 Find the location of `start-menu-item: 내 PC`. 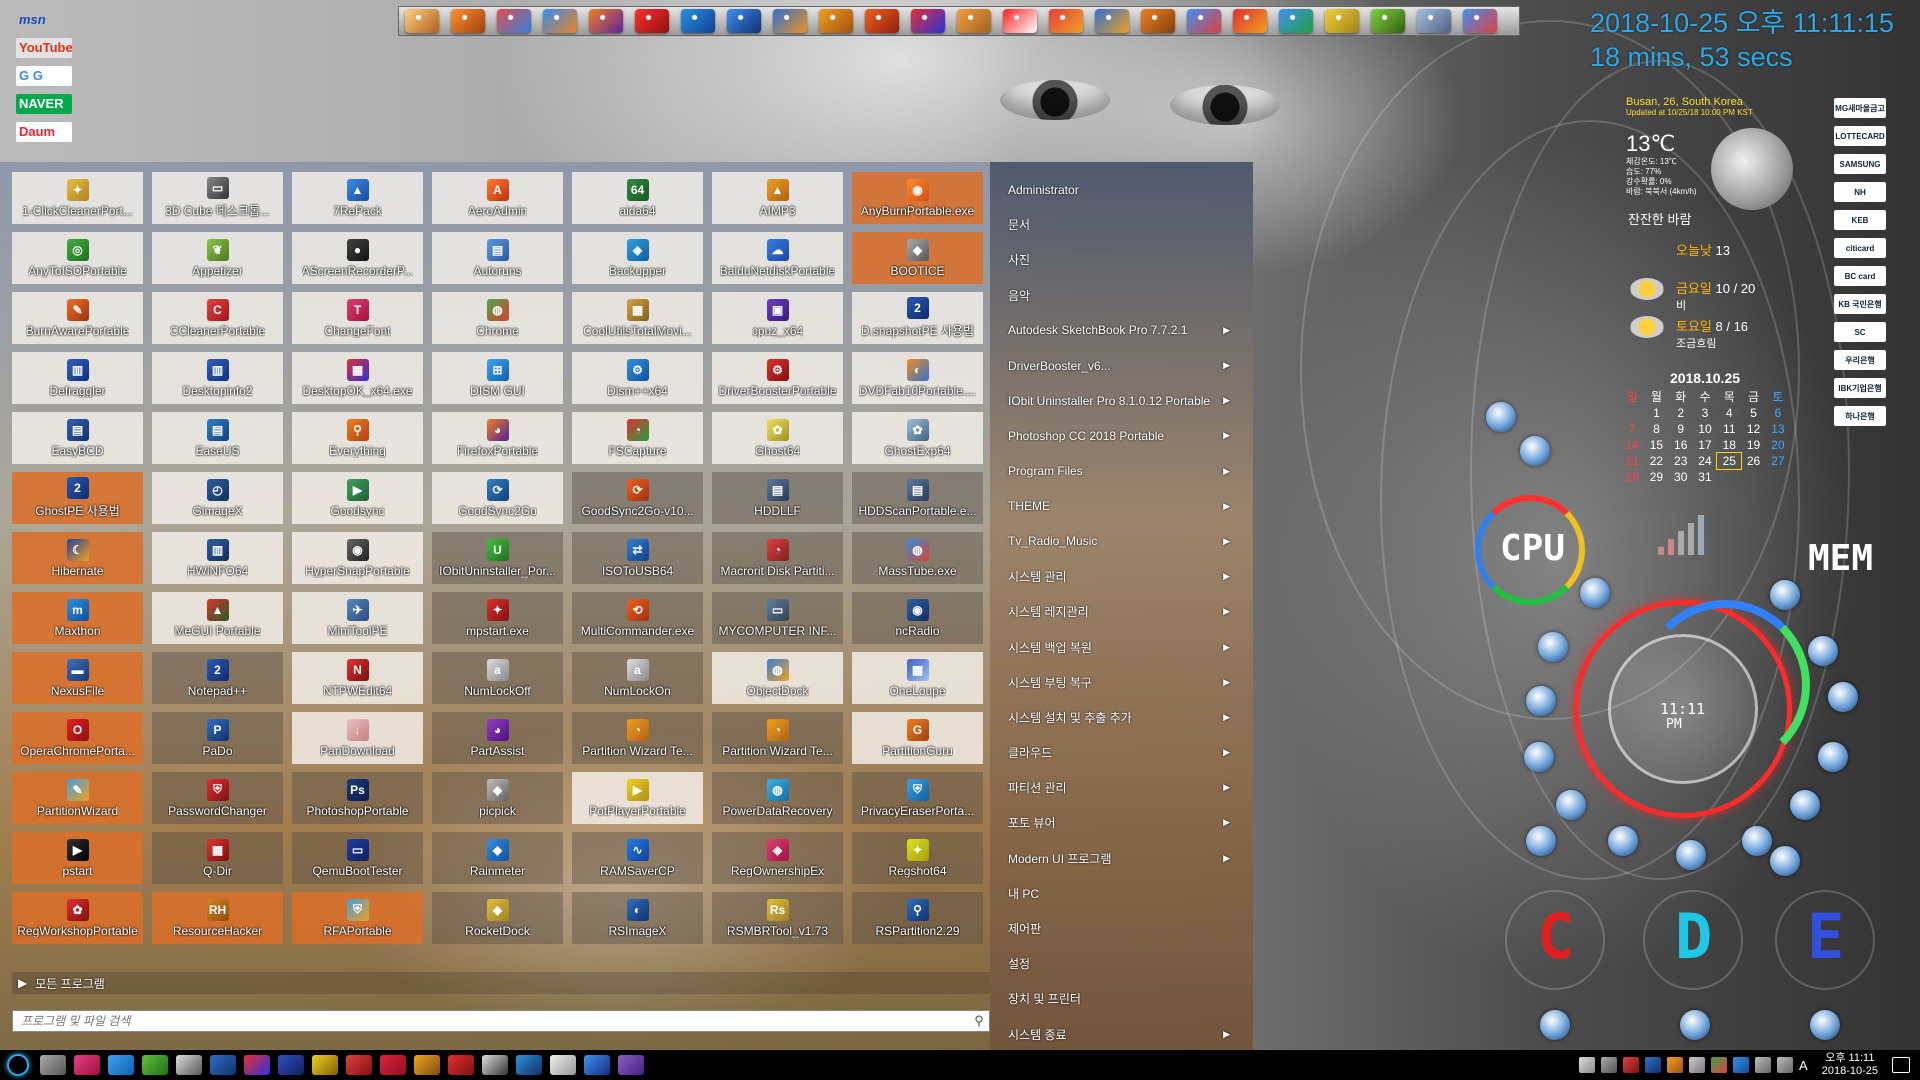

start-menu-item: 내 PC is located at coordinates (1118, 893).